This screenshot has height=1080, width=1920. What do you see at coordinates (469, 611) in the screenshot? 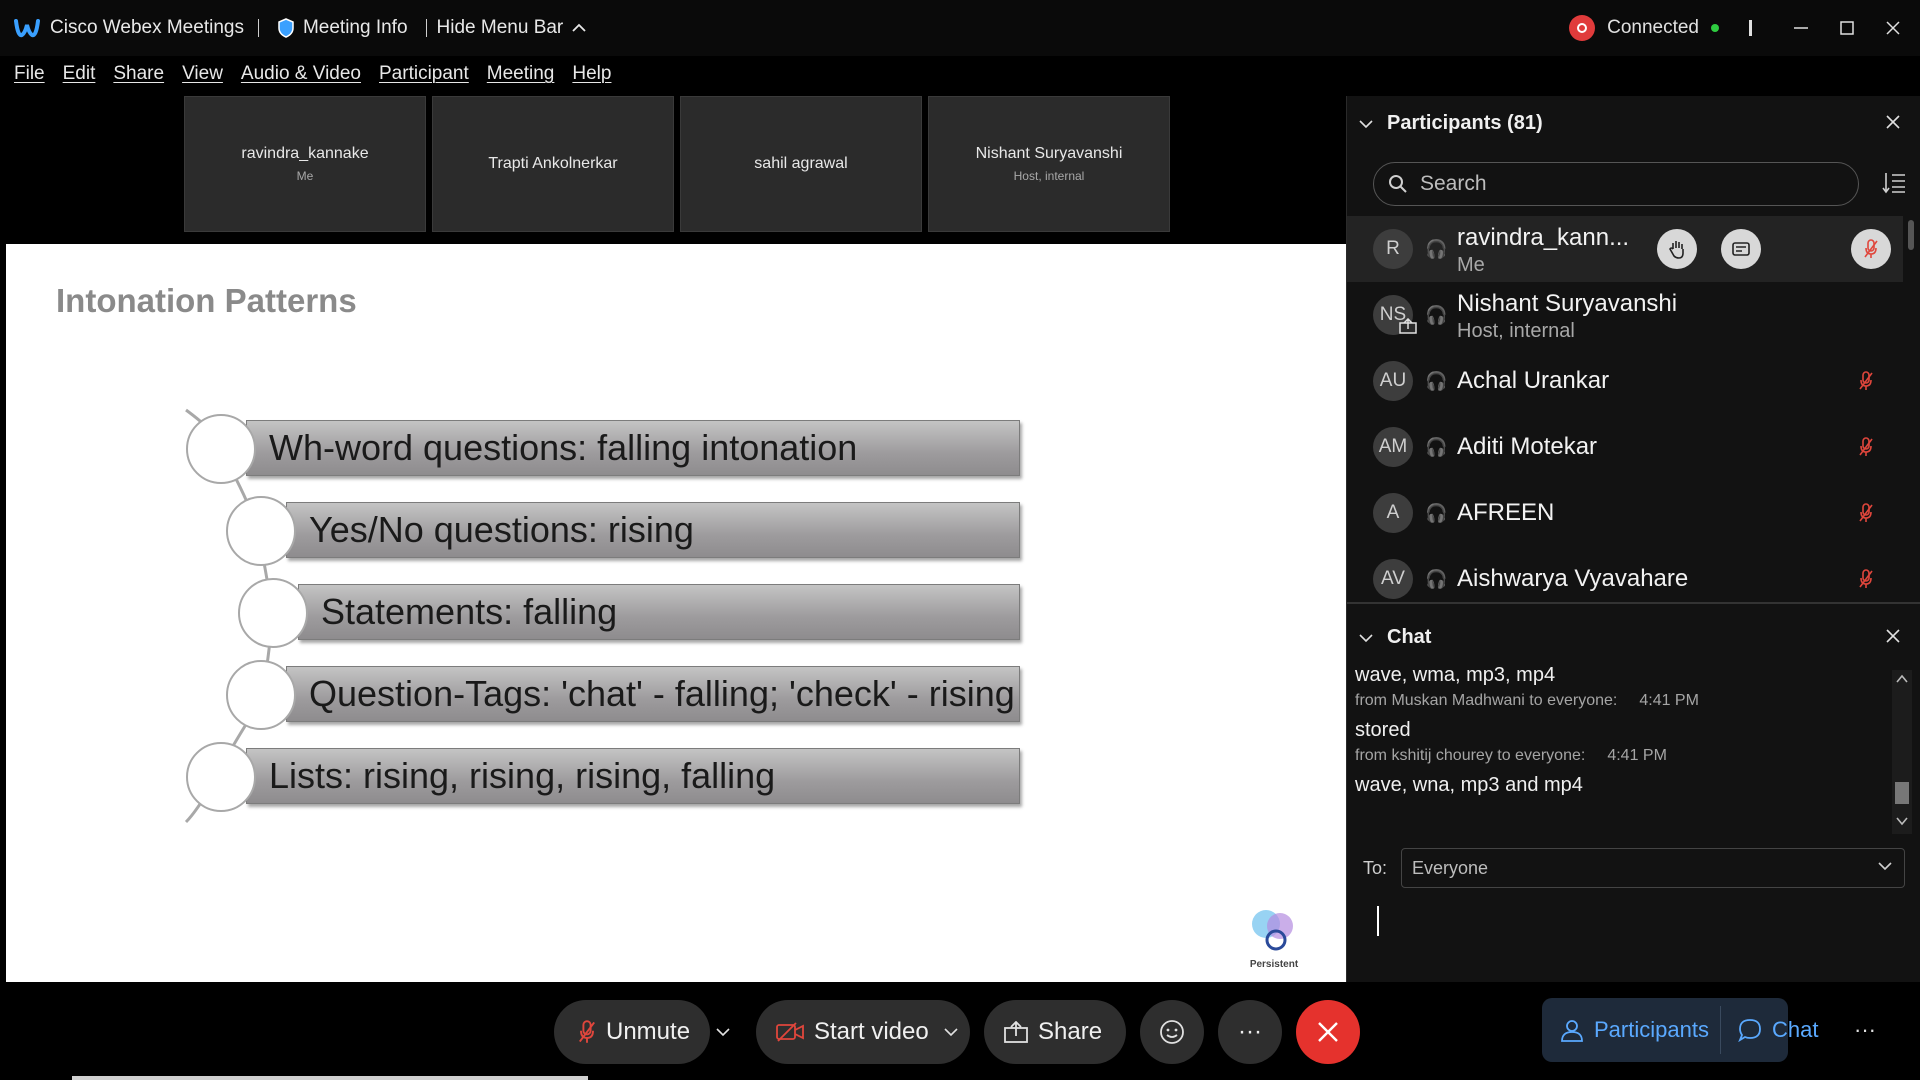
I see `slide-item-text: Statements: falling` at bounding box center [469, 611].